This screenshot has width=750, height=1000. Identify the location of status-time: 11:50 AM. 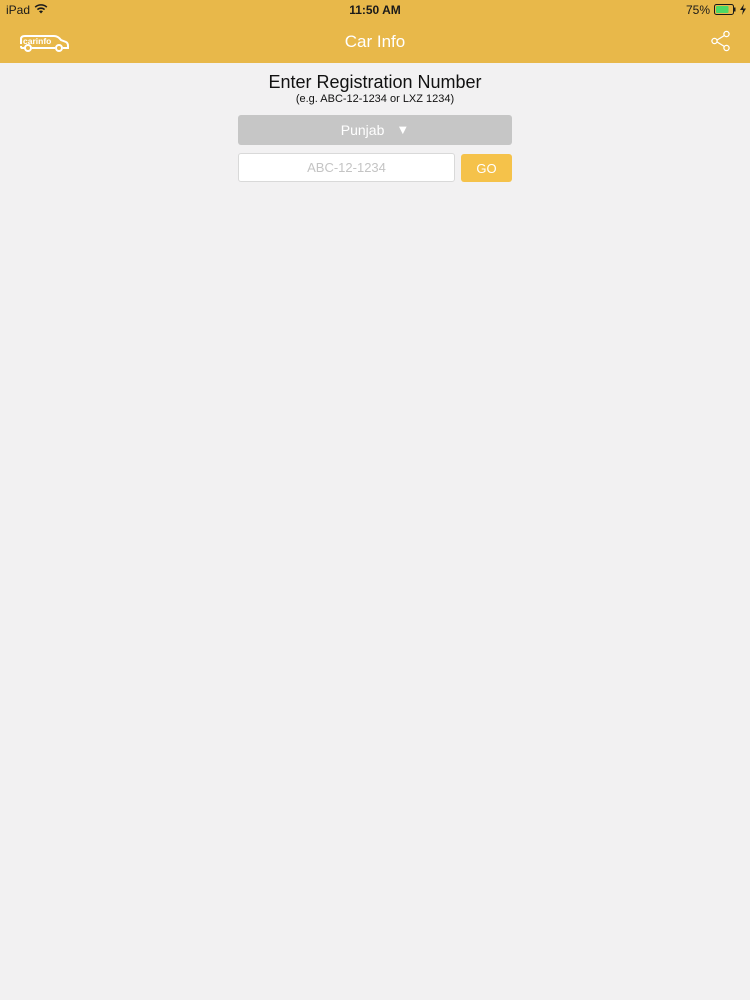
(375, 10).